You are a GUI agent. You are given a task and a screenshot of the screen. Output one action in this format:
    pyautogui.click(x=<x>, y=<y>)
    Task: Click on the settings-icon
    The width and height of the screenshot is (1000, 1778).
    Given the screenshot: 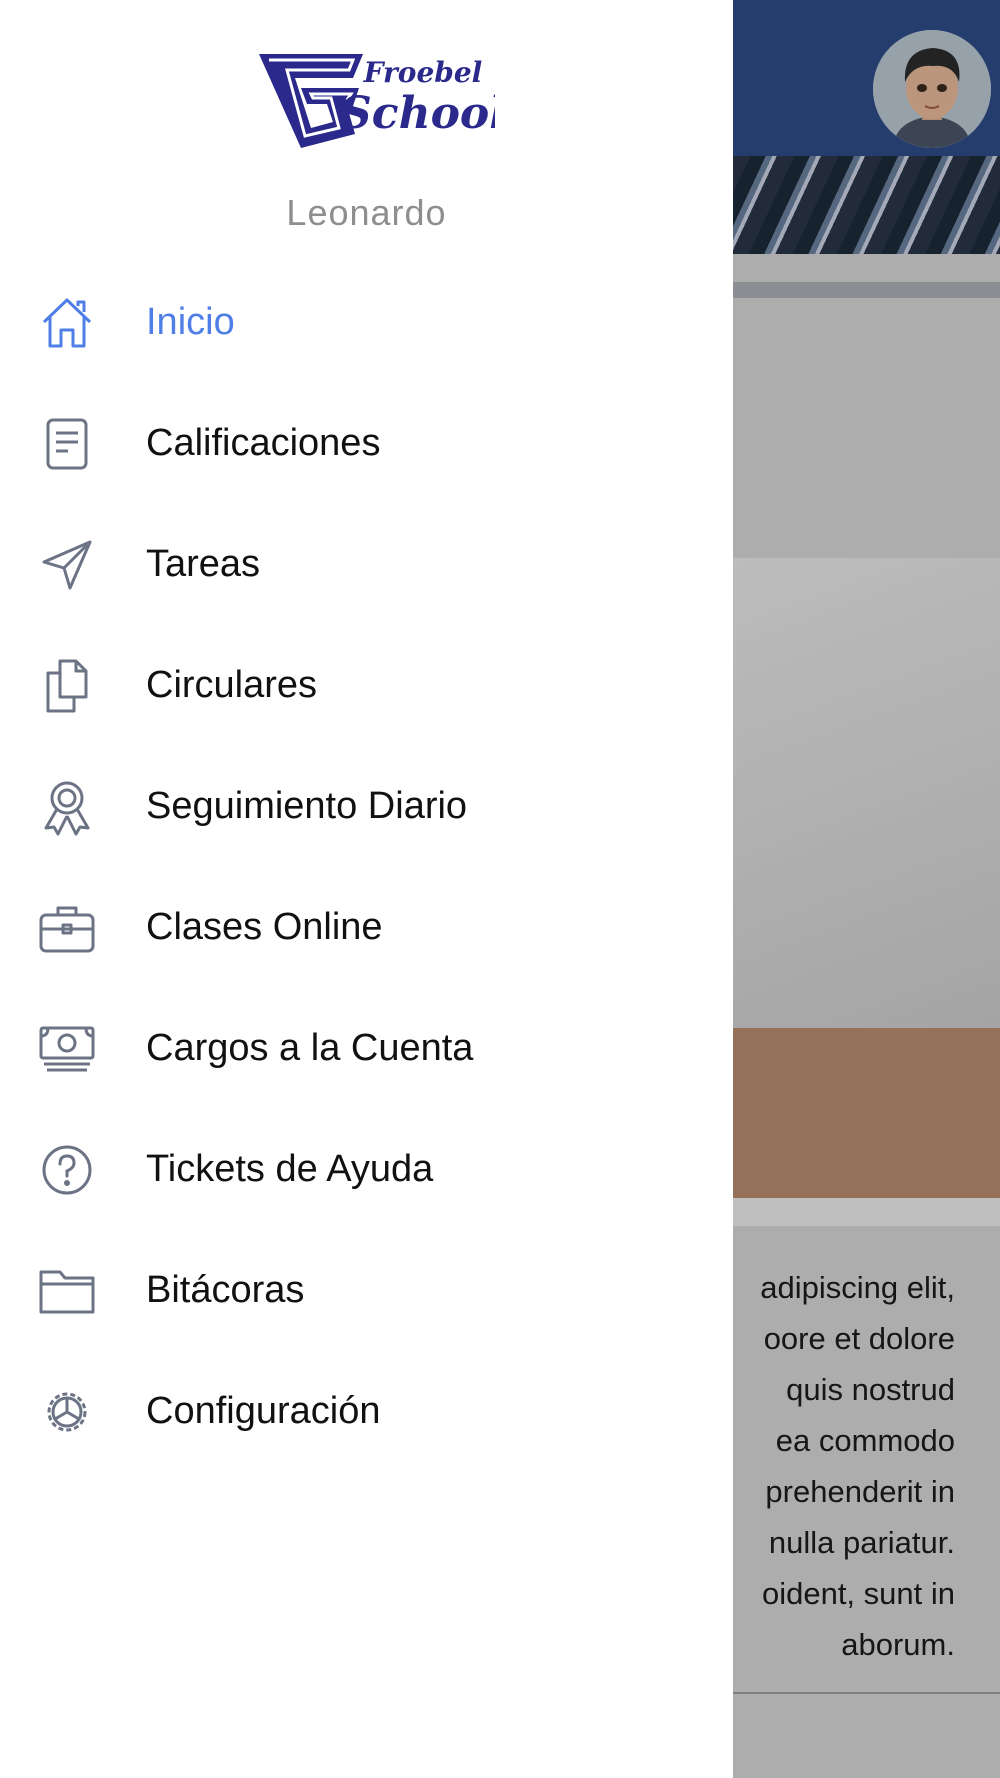 What is the action you would take?
    pyautogui.click(x=67, y=1412)
    